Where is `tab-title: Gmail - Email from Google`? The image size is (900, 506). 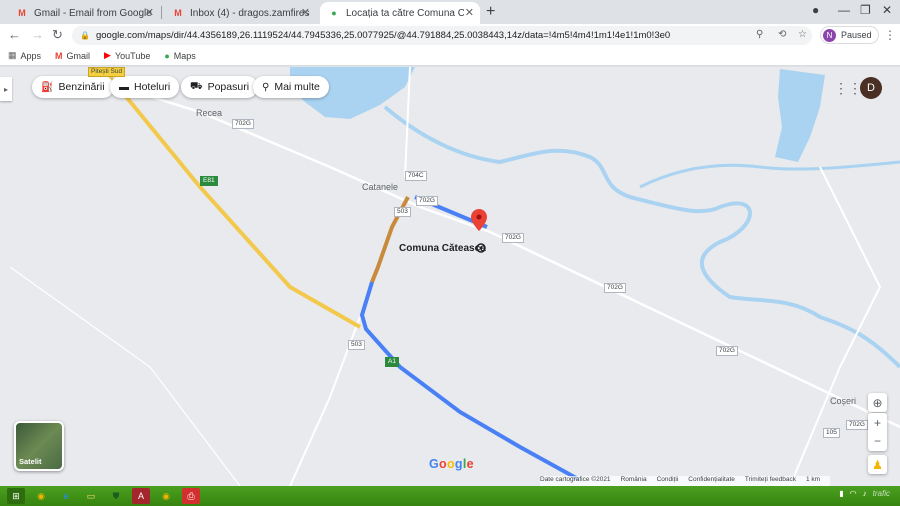 tab-title: Gmail - Email from Google is located at coordinates (93, 13).